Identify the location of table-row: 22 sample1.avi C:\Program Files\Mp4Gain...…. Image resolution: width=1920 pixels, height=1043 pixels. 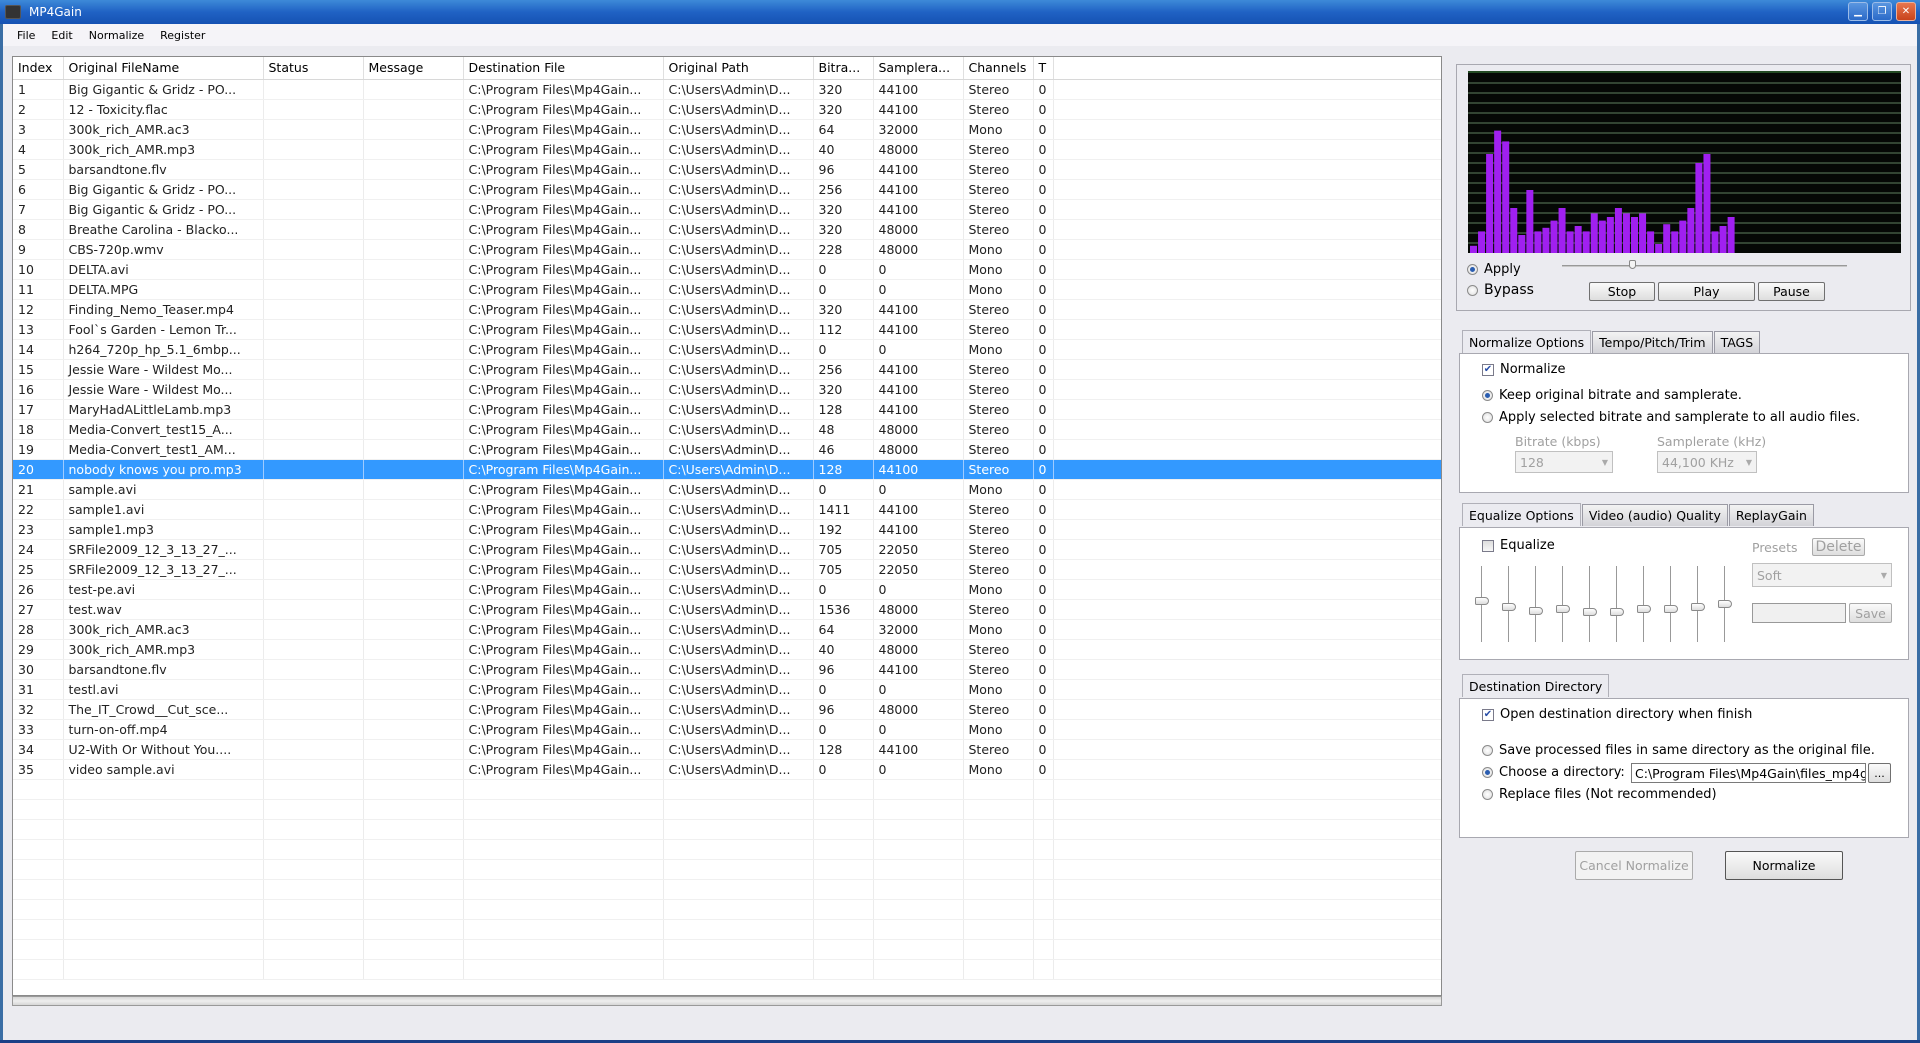
(727, 509).